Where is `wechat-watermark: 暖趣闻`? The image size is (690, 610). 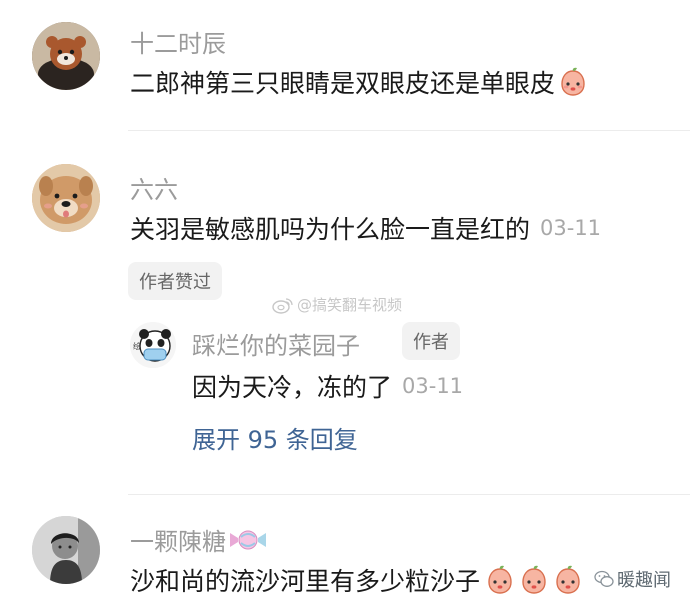 wechat-watermark: 暖趣闻 is located at coordinates (632, 579).